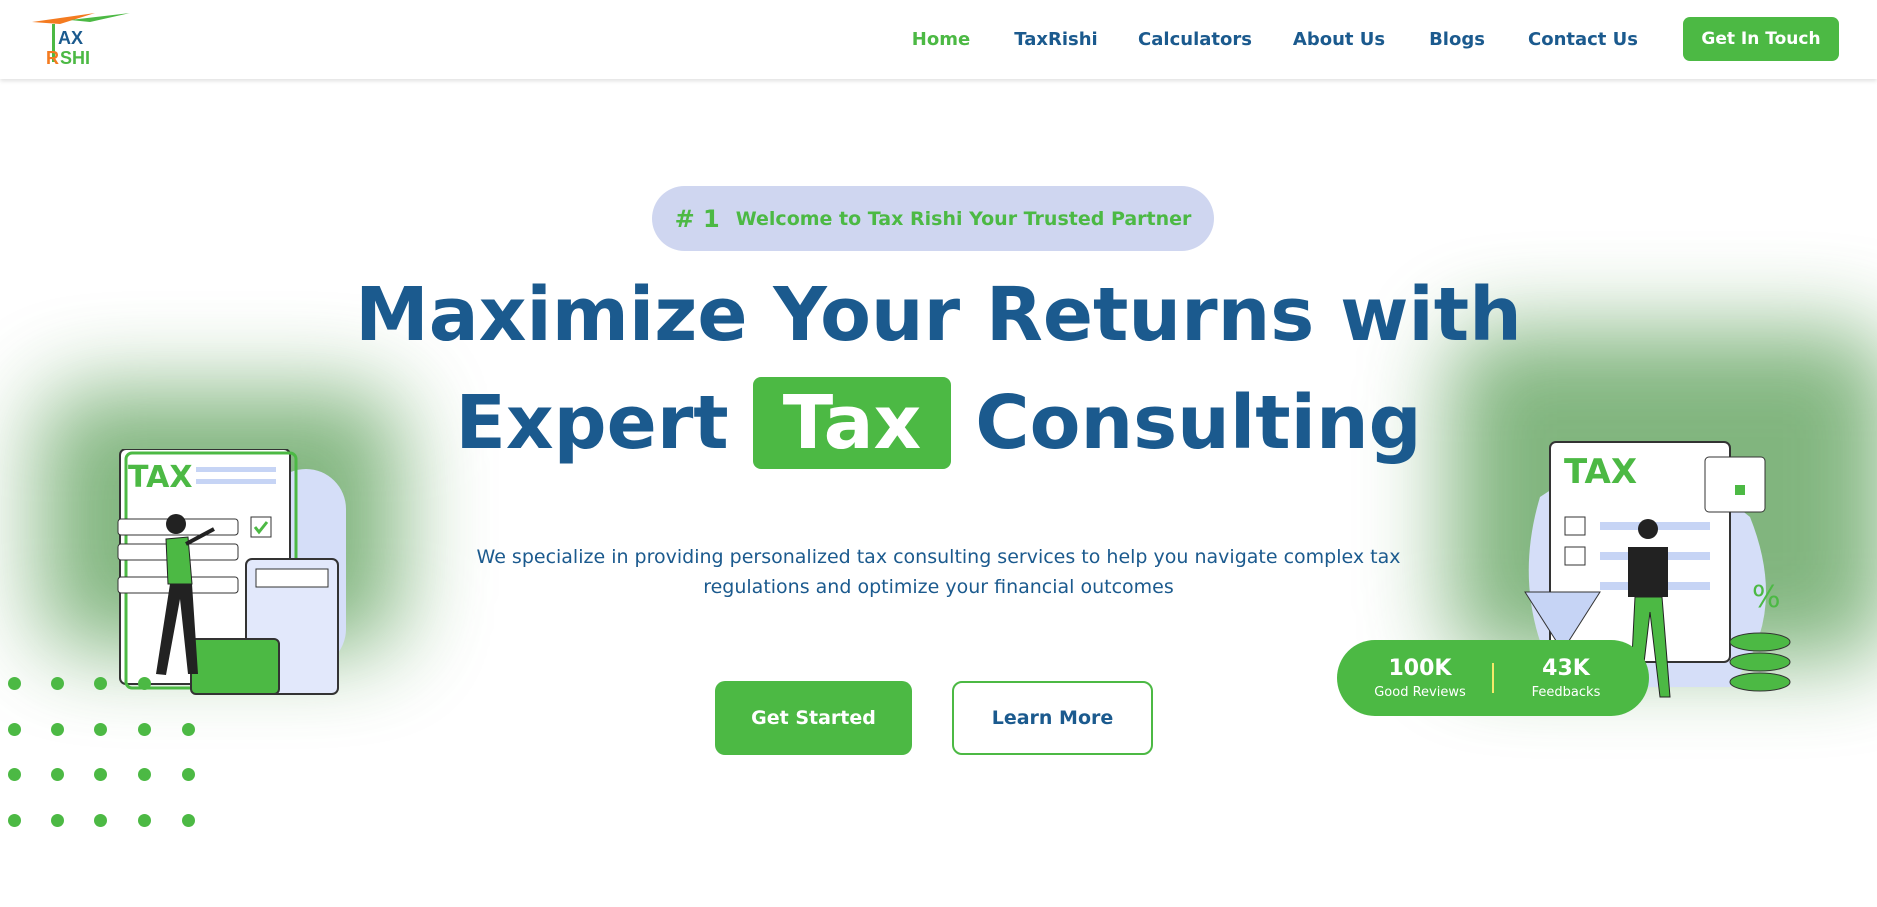 This screenshot has width=1877, height=907. What do you see at coordinates (941, 39) in the screenshot?
I see `nav-home: Home` at bounding box center [941, 39].